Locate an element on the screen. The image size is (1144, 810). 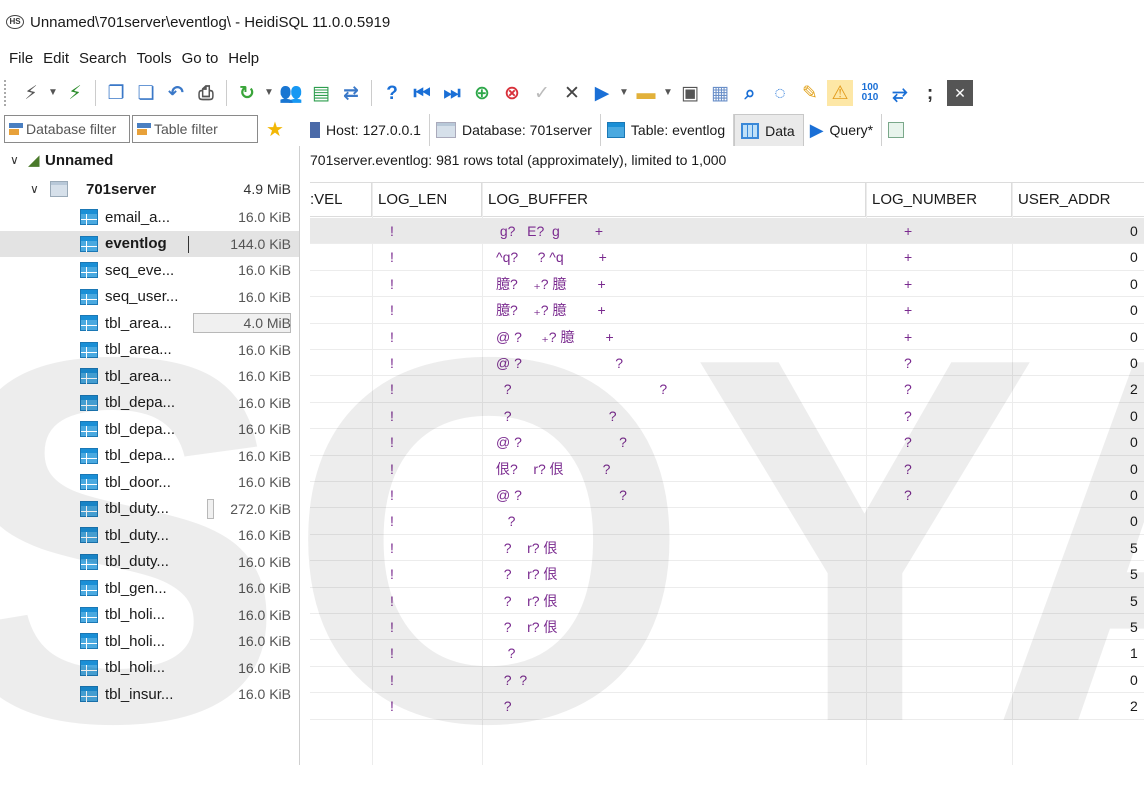
print-icon: ⎙ is located at coordinates (206, 93).